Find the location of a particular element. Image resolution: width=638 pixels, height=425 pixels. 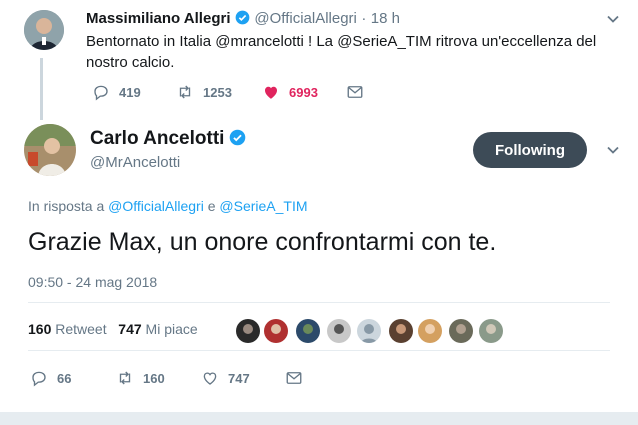

like-stat-count: 747 is located at coordinates (130, 329).